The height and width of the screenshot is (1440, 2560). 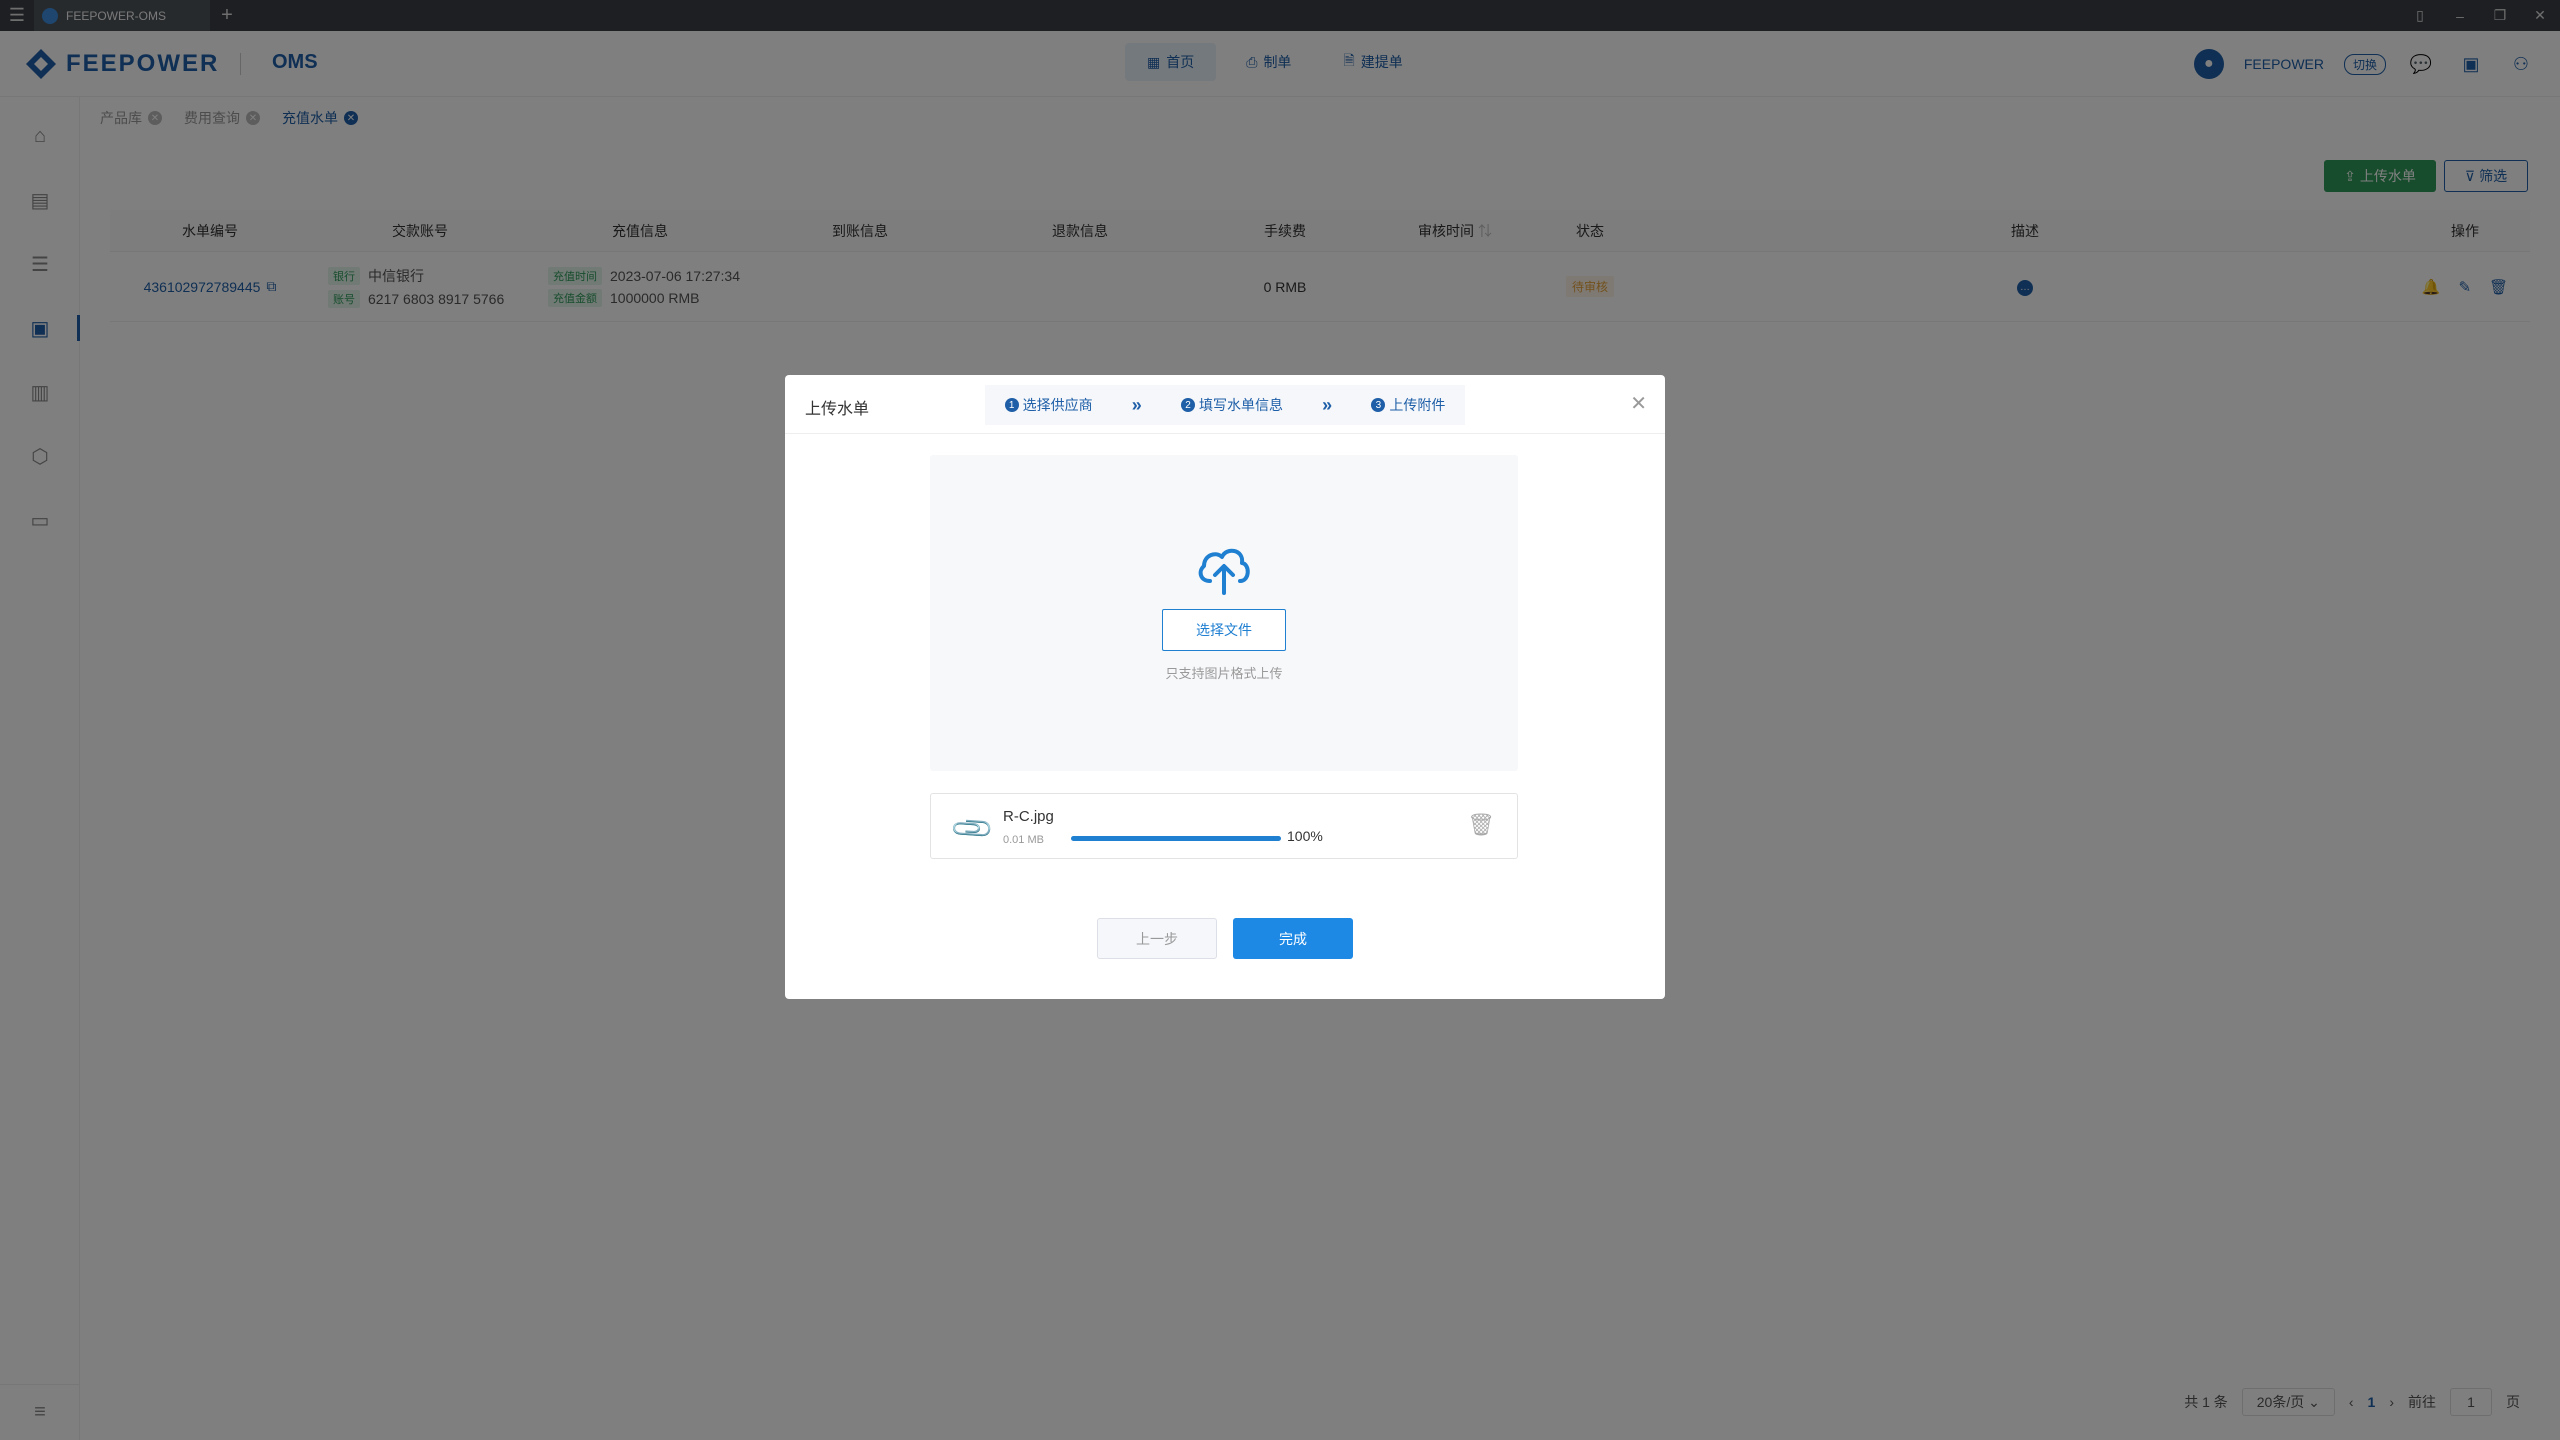 I want to click on upload-hint: 只支持图片格式上传, so click(x=1224, y=673).